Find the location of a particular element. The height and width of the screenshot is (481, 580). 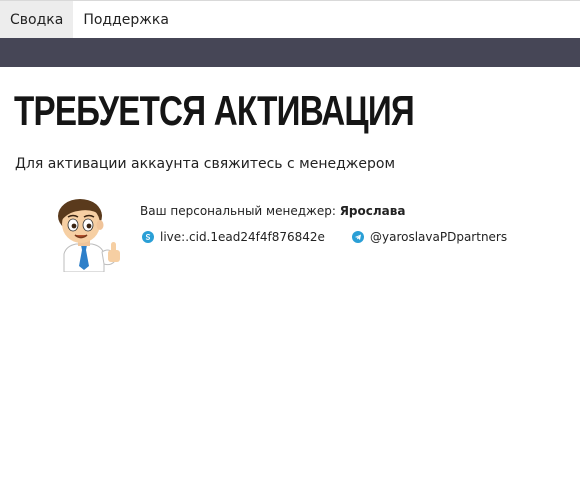

manager-line: Ваш персональный менеджер: Ярослава is located at coordinates (272, 211).